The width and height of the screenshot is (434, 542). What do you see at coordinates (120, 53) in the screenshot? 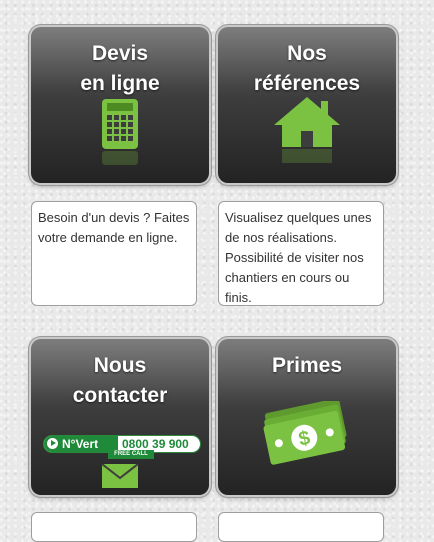
I see `tile-title-line1: Devis` at bounding box center [120, 53].